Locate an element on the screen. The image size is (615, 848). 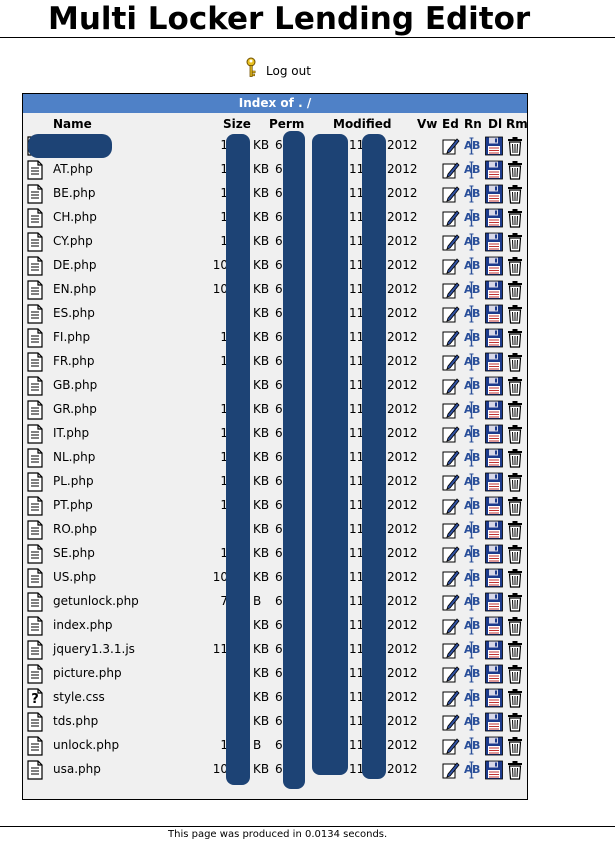
file-name-link: SE.php is located at coordinates (74, 553).